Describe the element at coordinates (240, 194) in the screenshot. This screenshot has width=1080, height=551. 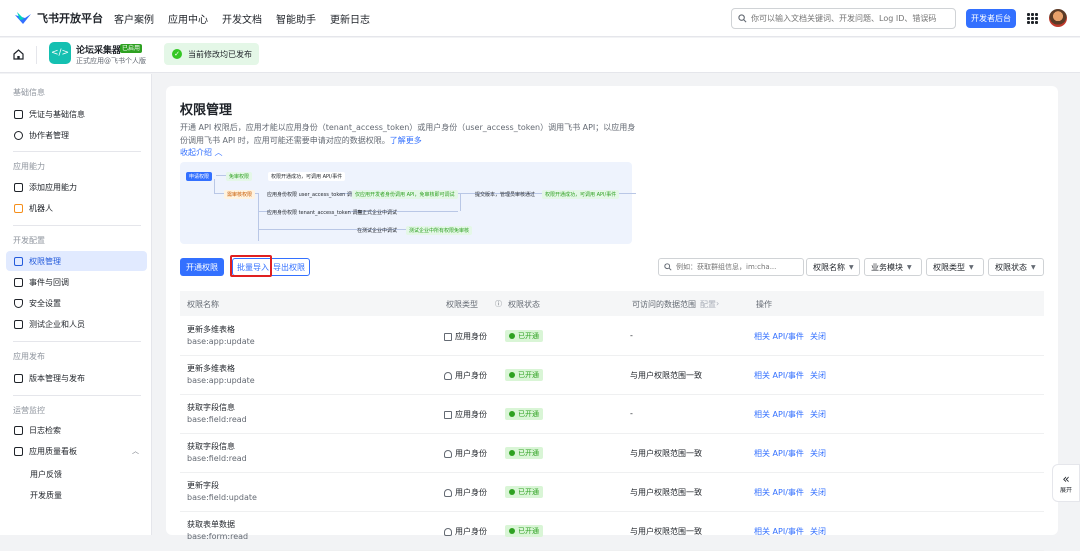
I see `flow-node-branch2: 需审核权限` at that location.